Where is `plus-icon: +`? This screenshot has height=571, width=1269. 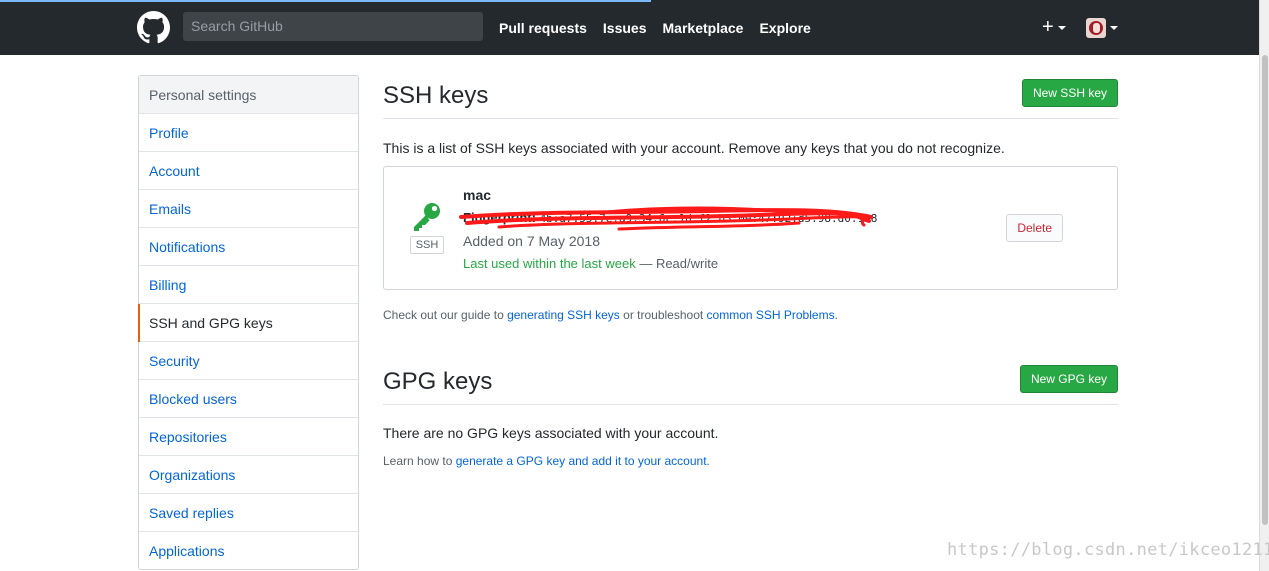
plus-icon: + is located at coordinates (1048, 27).